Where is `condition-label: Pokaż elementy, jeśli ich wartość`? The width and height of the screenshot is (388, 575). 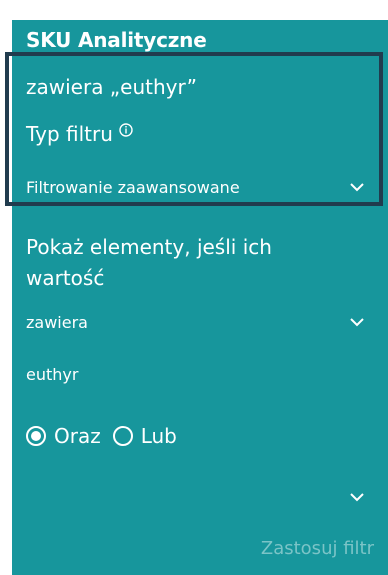 condition-label: Pokaż elementy, jeśli ich wartość is located at coordinates (149, 262).